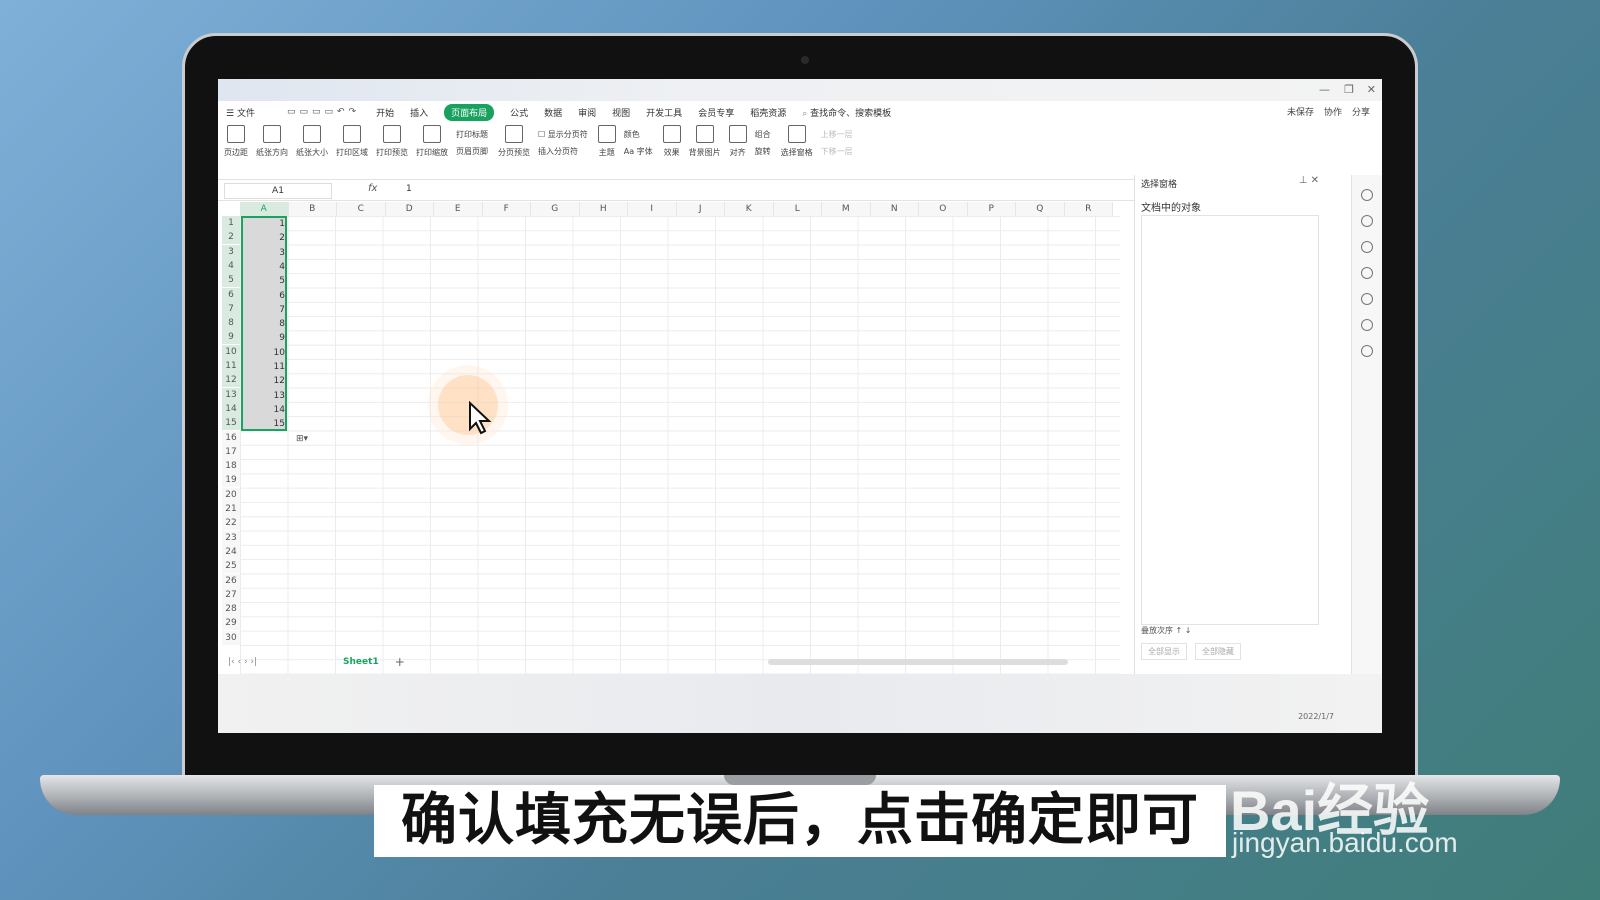  I want to click on menu-page-layout: 页面布局, so click(469, 112).